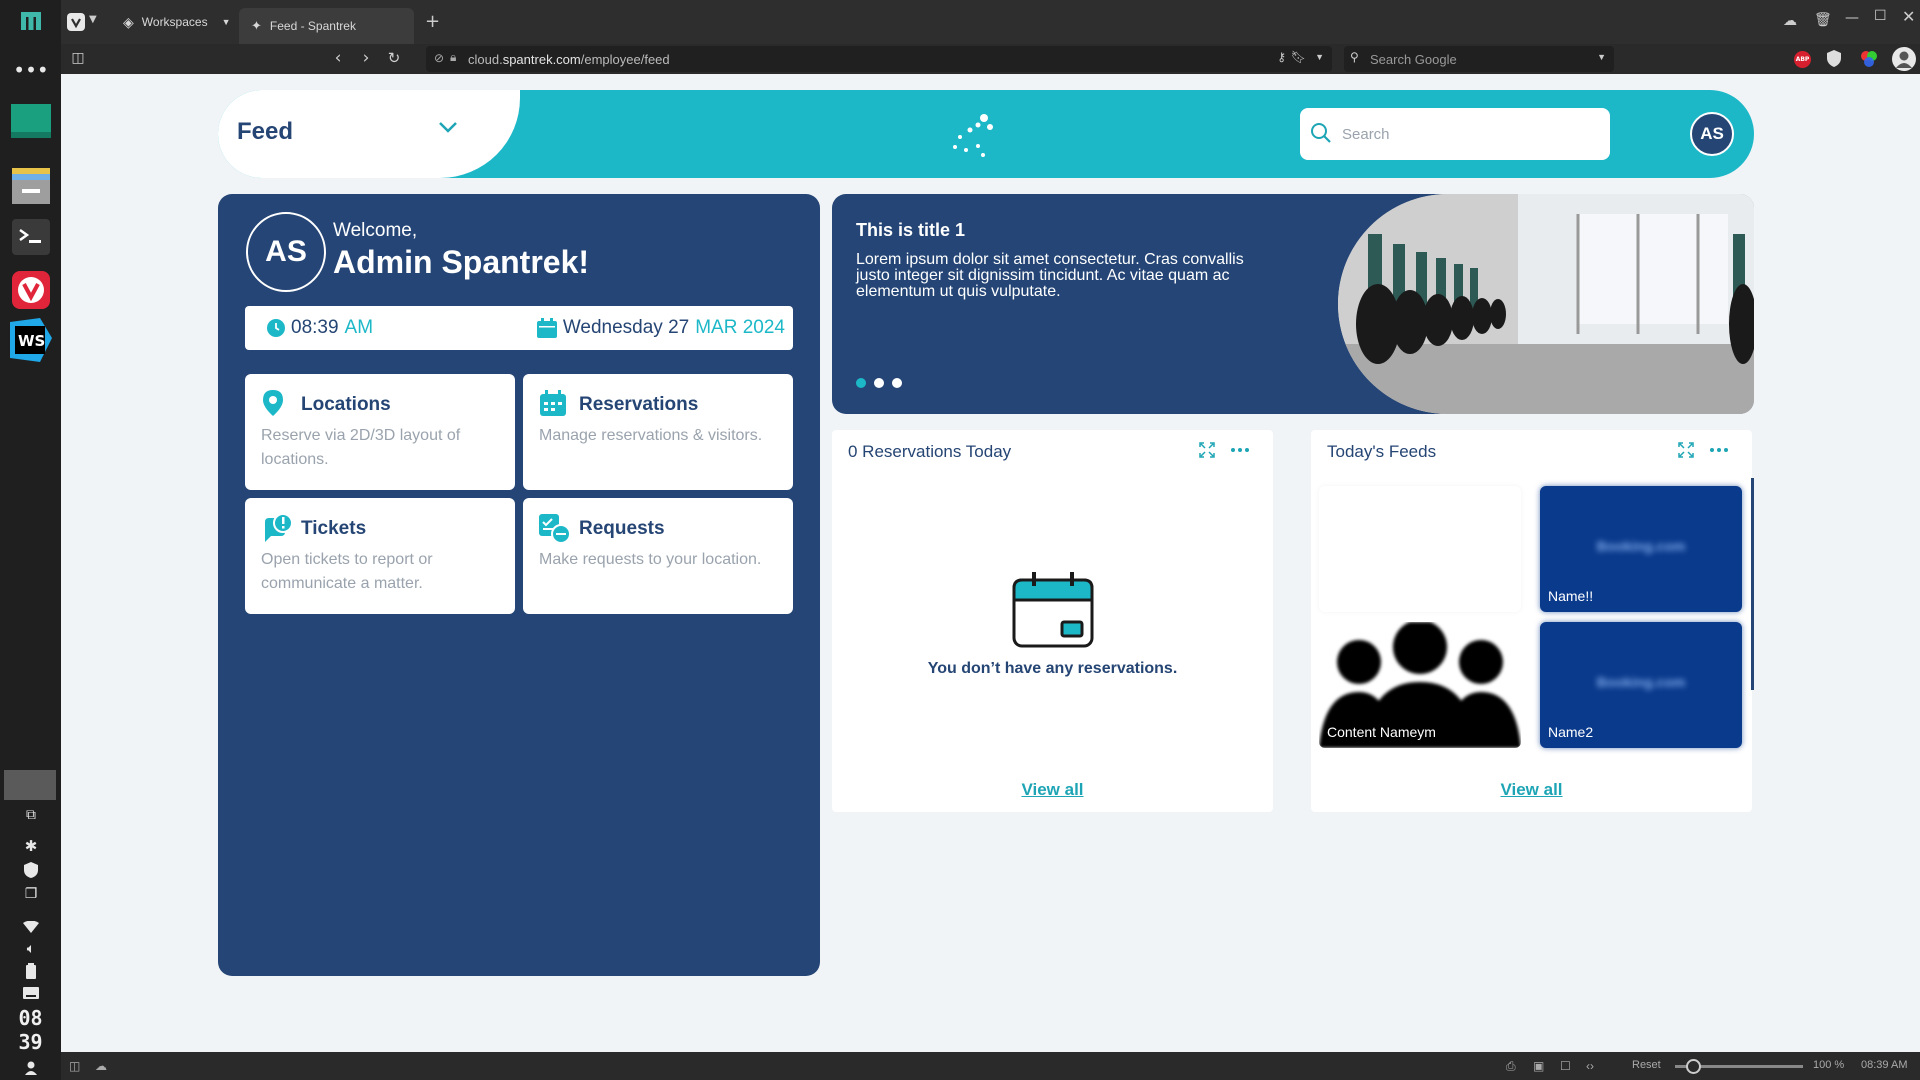 This screenshot has width=1920, height=1080. Describe the element at coordinates (273, 403) in the screenshot. I see `location-pin-icon` at that location.